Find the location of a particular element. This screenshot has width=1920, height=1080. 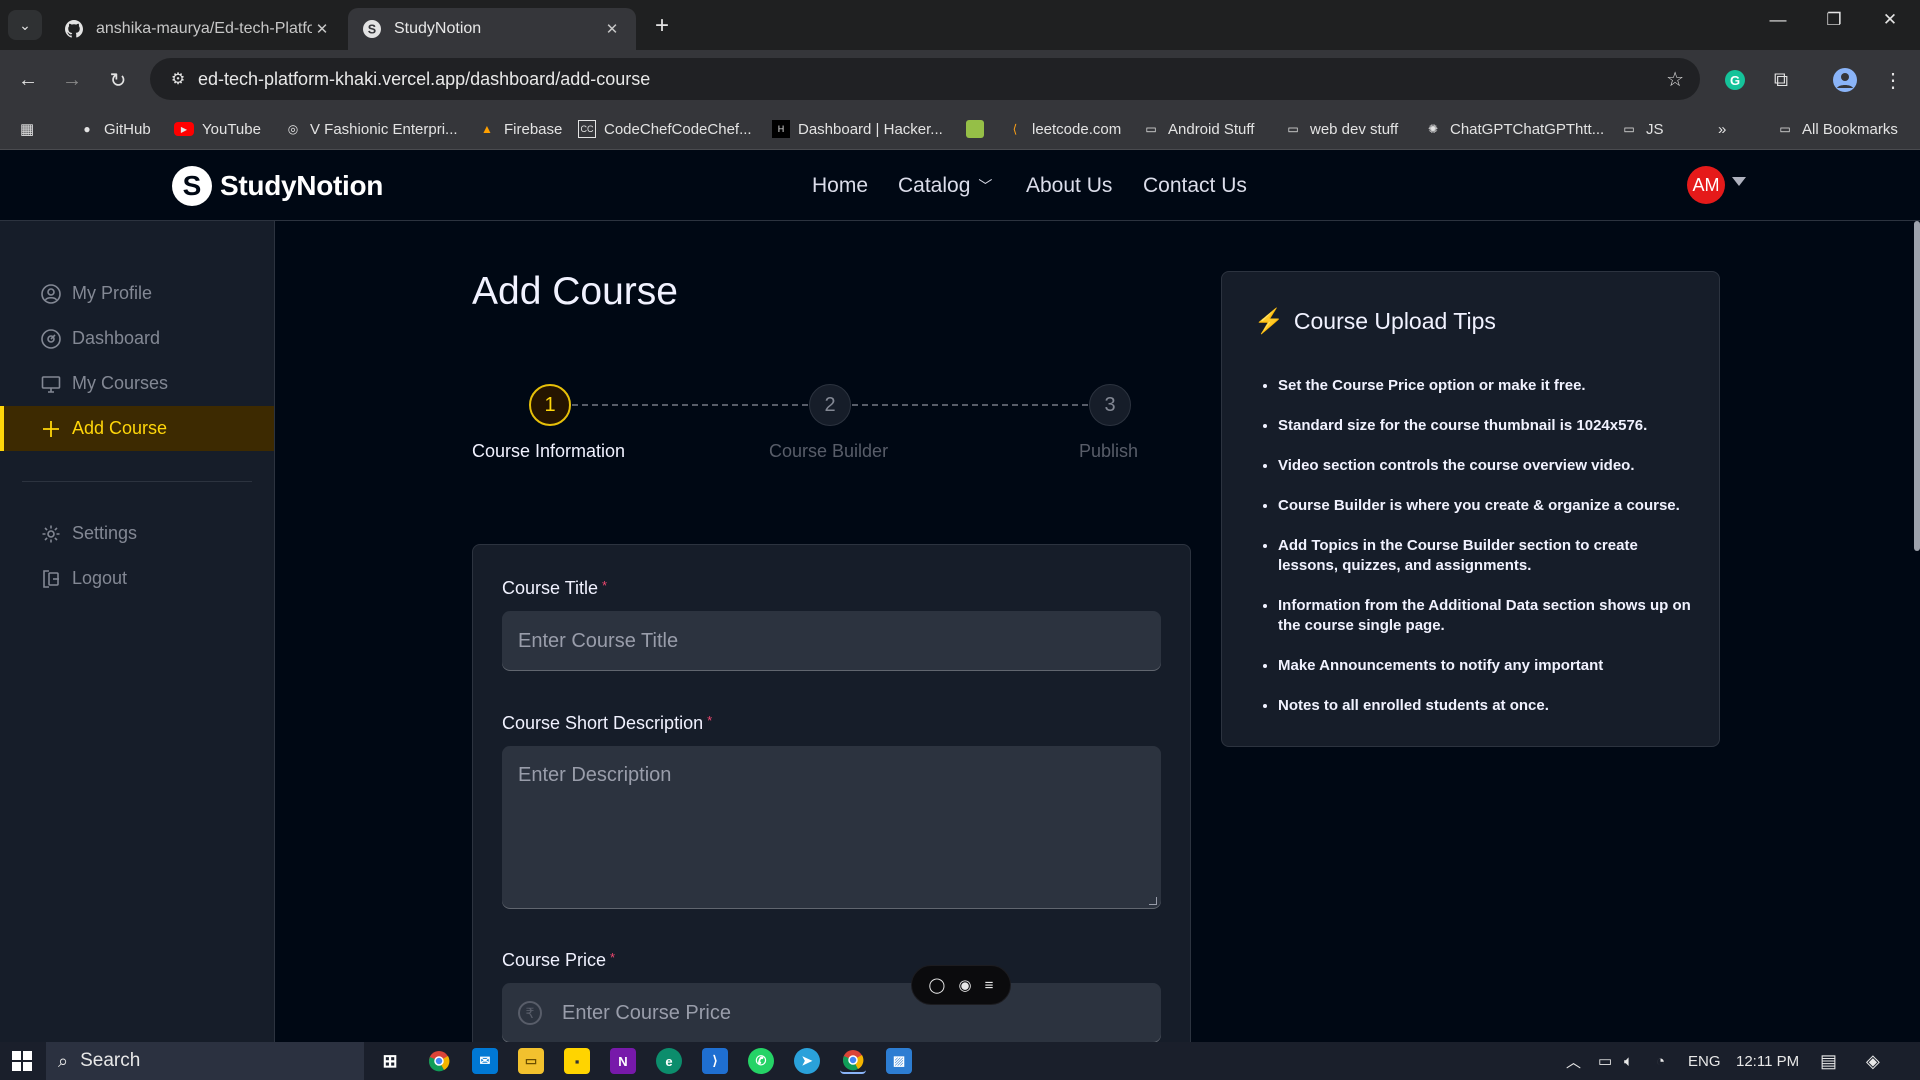

battery-icon: ▭ is located at coordinates (1605, 1061).